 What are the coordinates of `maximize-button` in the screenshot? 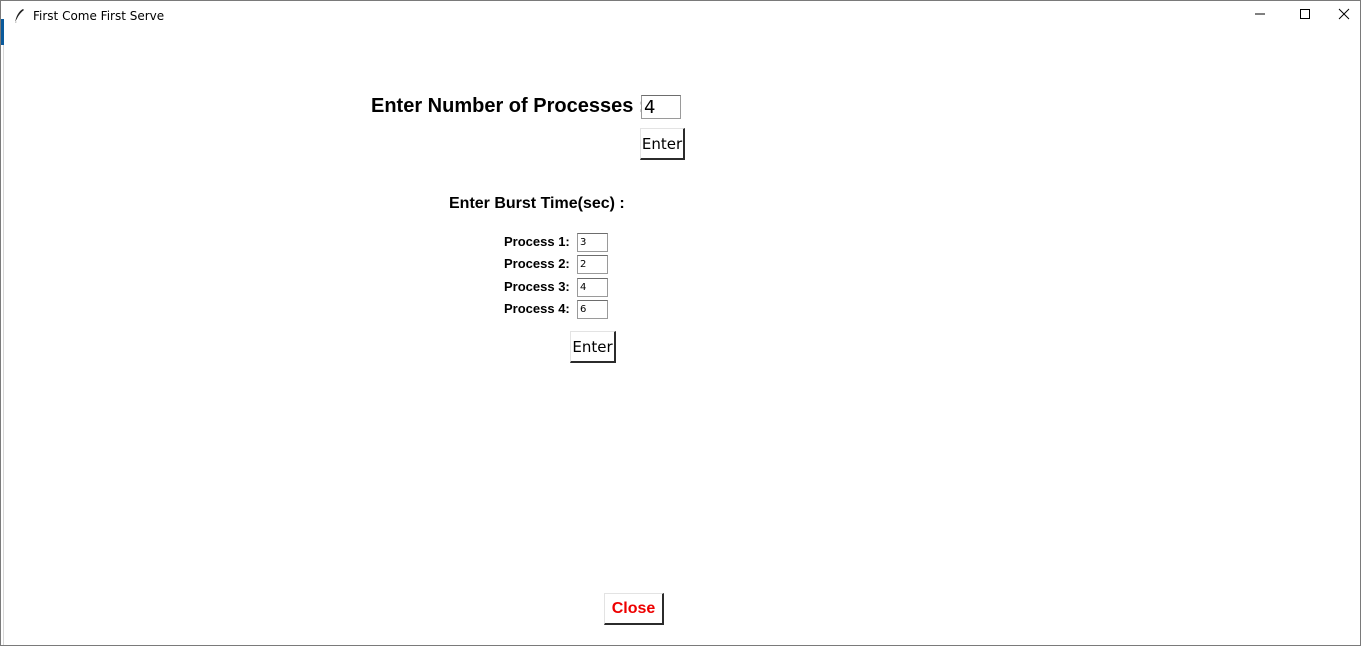 It's located at (1305, 16).